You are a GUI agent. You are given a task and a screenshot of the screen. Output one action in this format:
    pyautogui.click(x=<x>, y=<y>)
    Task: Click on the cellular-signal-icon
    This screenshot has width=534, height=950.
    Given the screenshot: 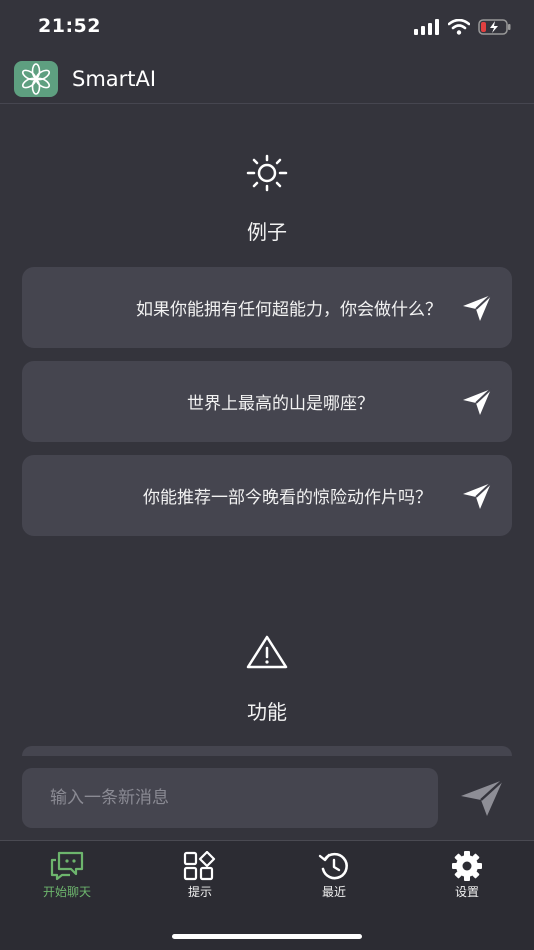 What is the action you would take?
    pyautogui.click(x=426, y=27)
    